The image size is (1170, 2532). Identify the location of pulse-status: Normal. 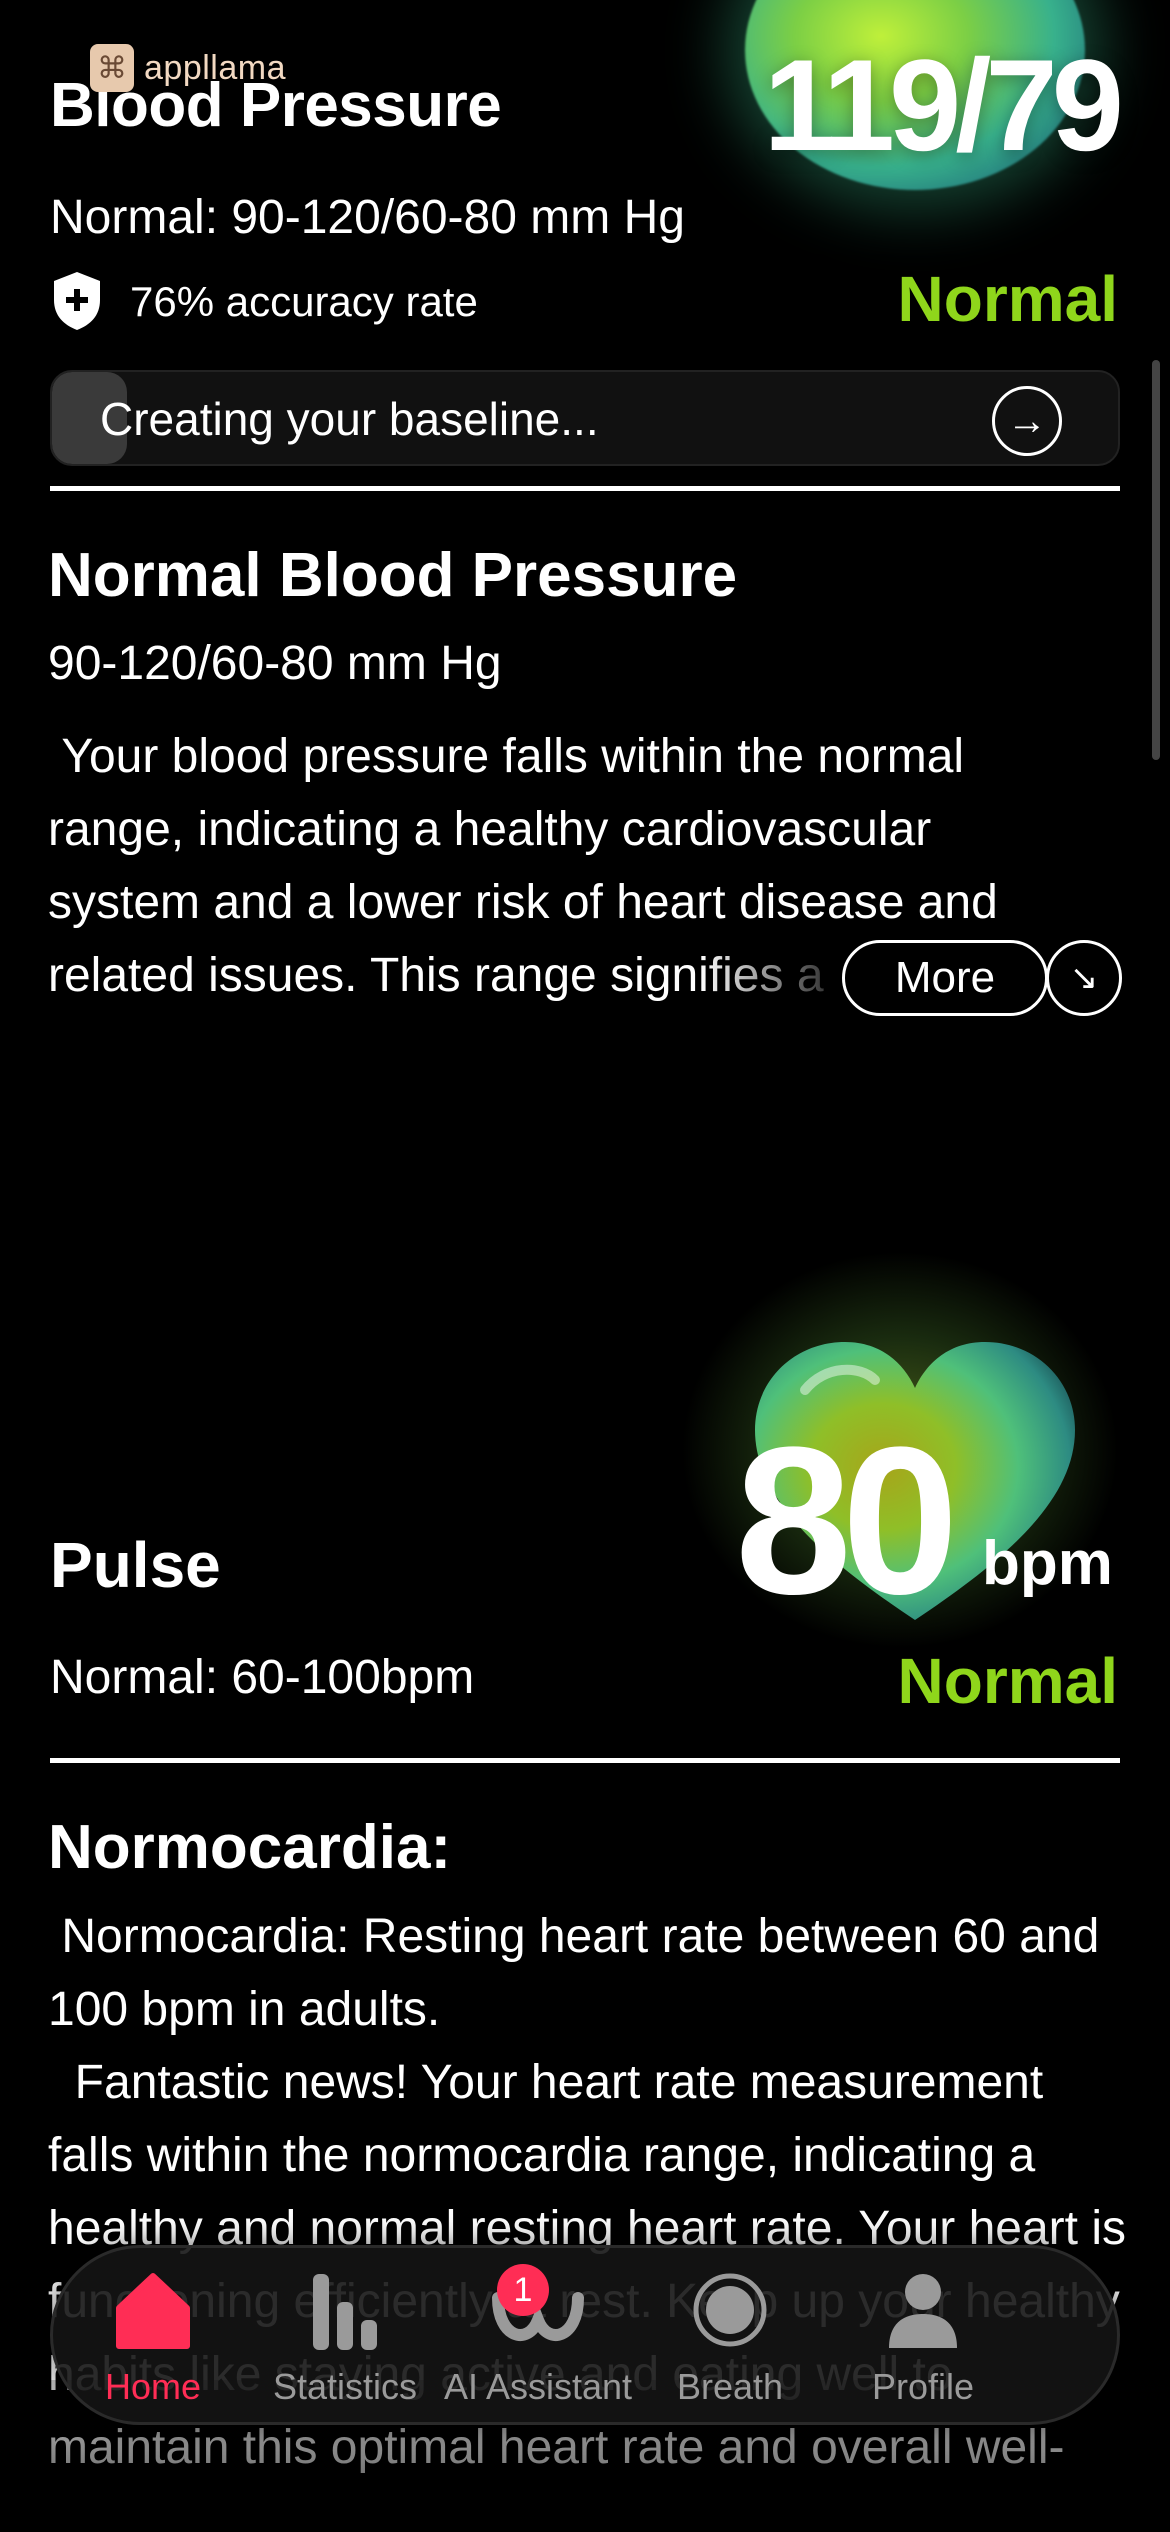
(1008, 1681).